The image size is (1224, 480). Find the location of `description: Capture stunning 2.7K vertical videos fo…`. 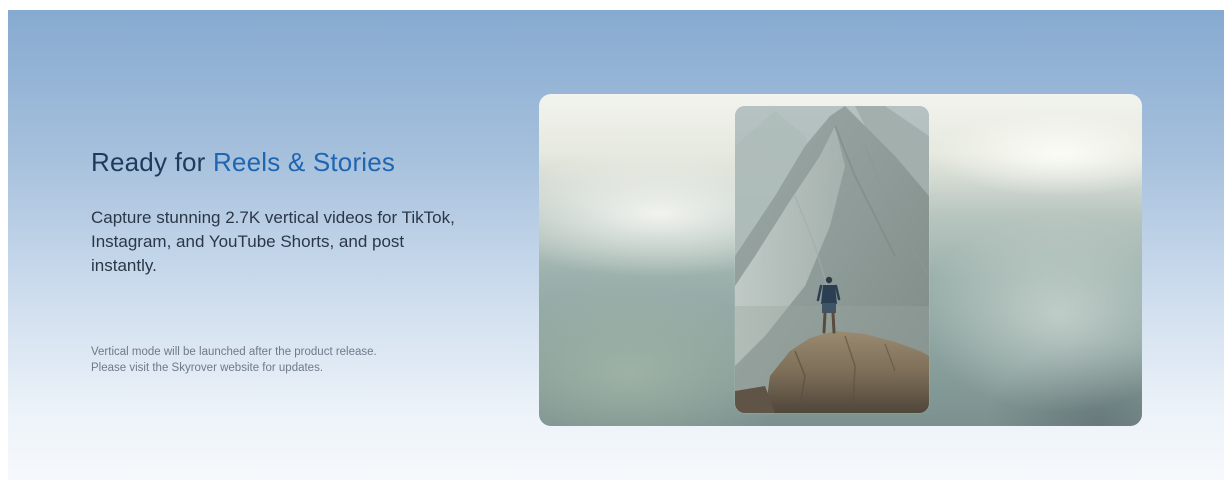

description: Capture stunning 2.7K vertical videos fo… is located at coordinates (273, 241).